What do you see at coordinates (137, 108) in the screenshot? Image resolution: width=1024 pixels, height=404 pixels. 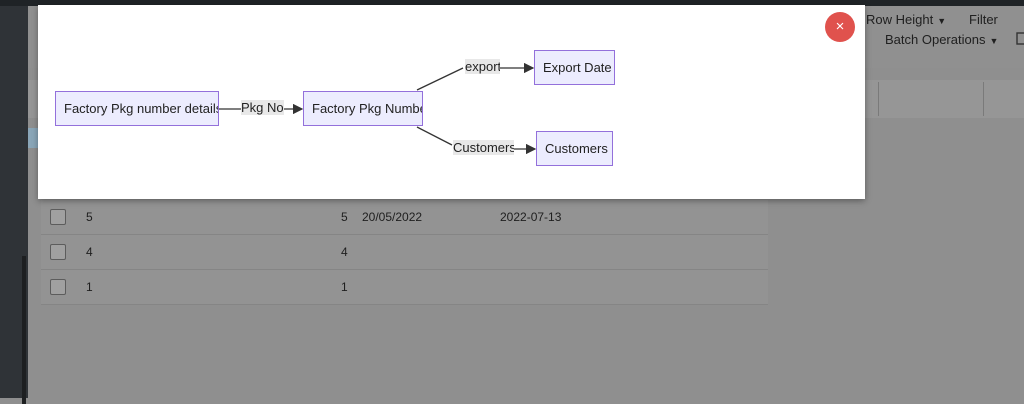 I see `node-factory-pkg-details: Factory Pkg number details` at bounding box center [137, 108].